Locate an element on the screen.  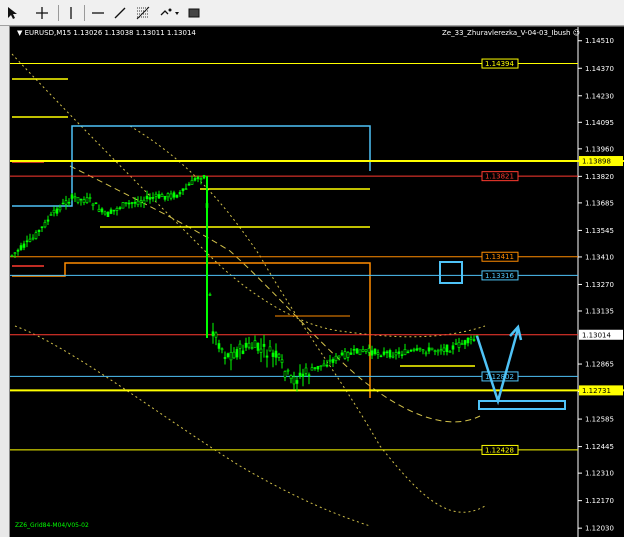
level-label: 1.12428 is located at coordinates (499, 450).